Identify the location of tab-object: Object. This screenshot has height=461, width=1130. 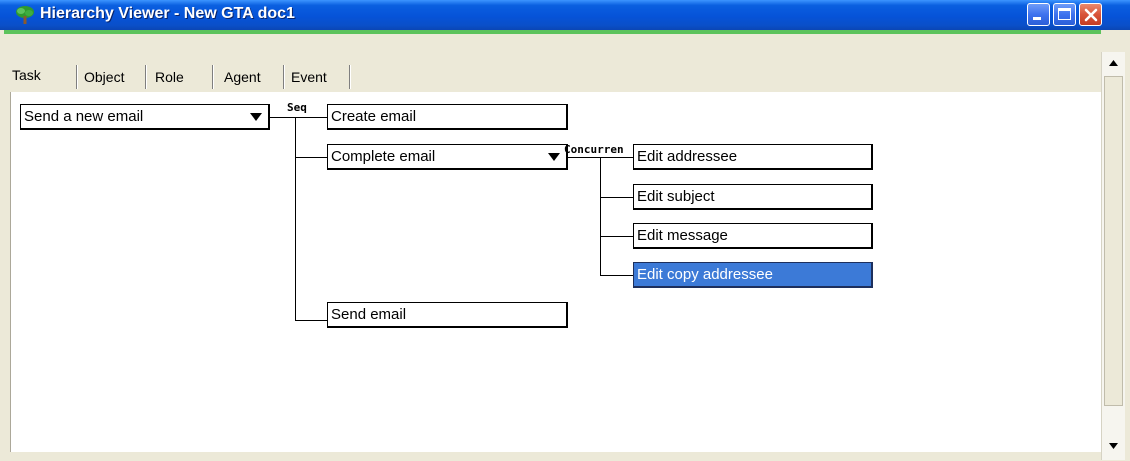
(104, 77).